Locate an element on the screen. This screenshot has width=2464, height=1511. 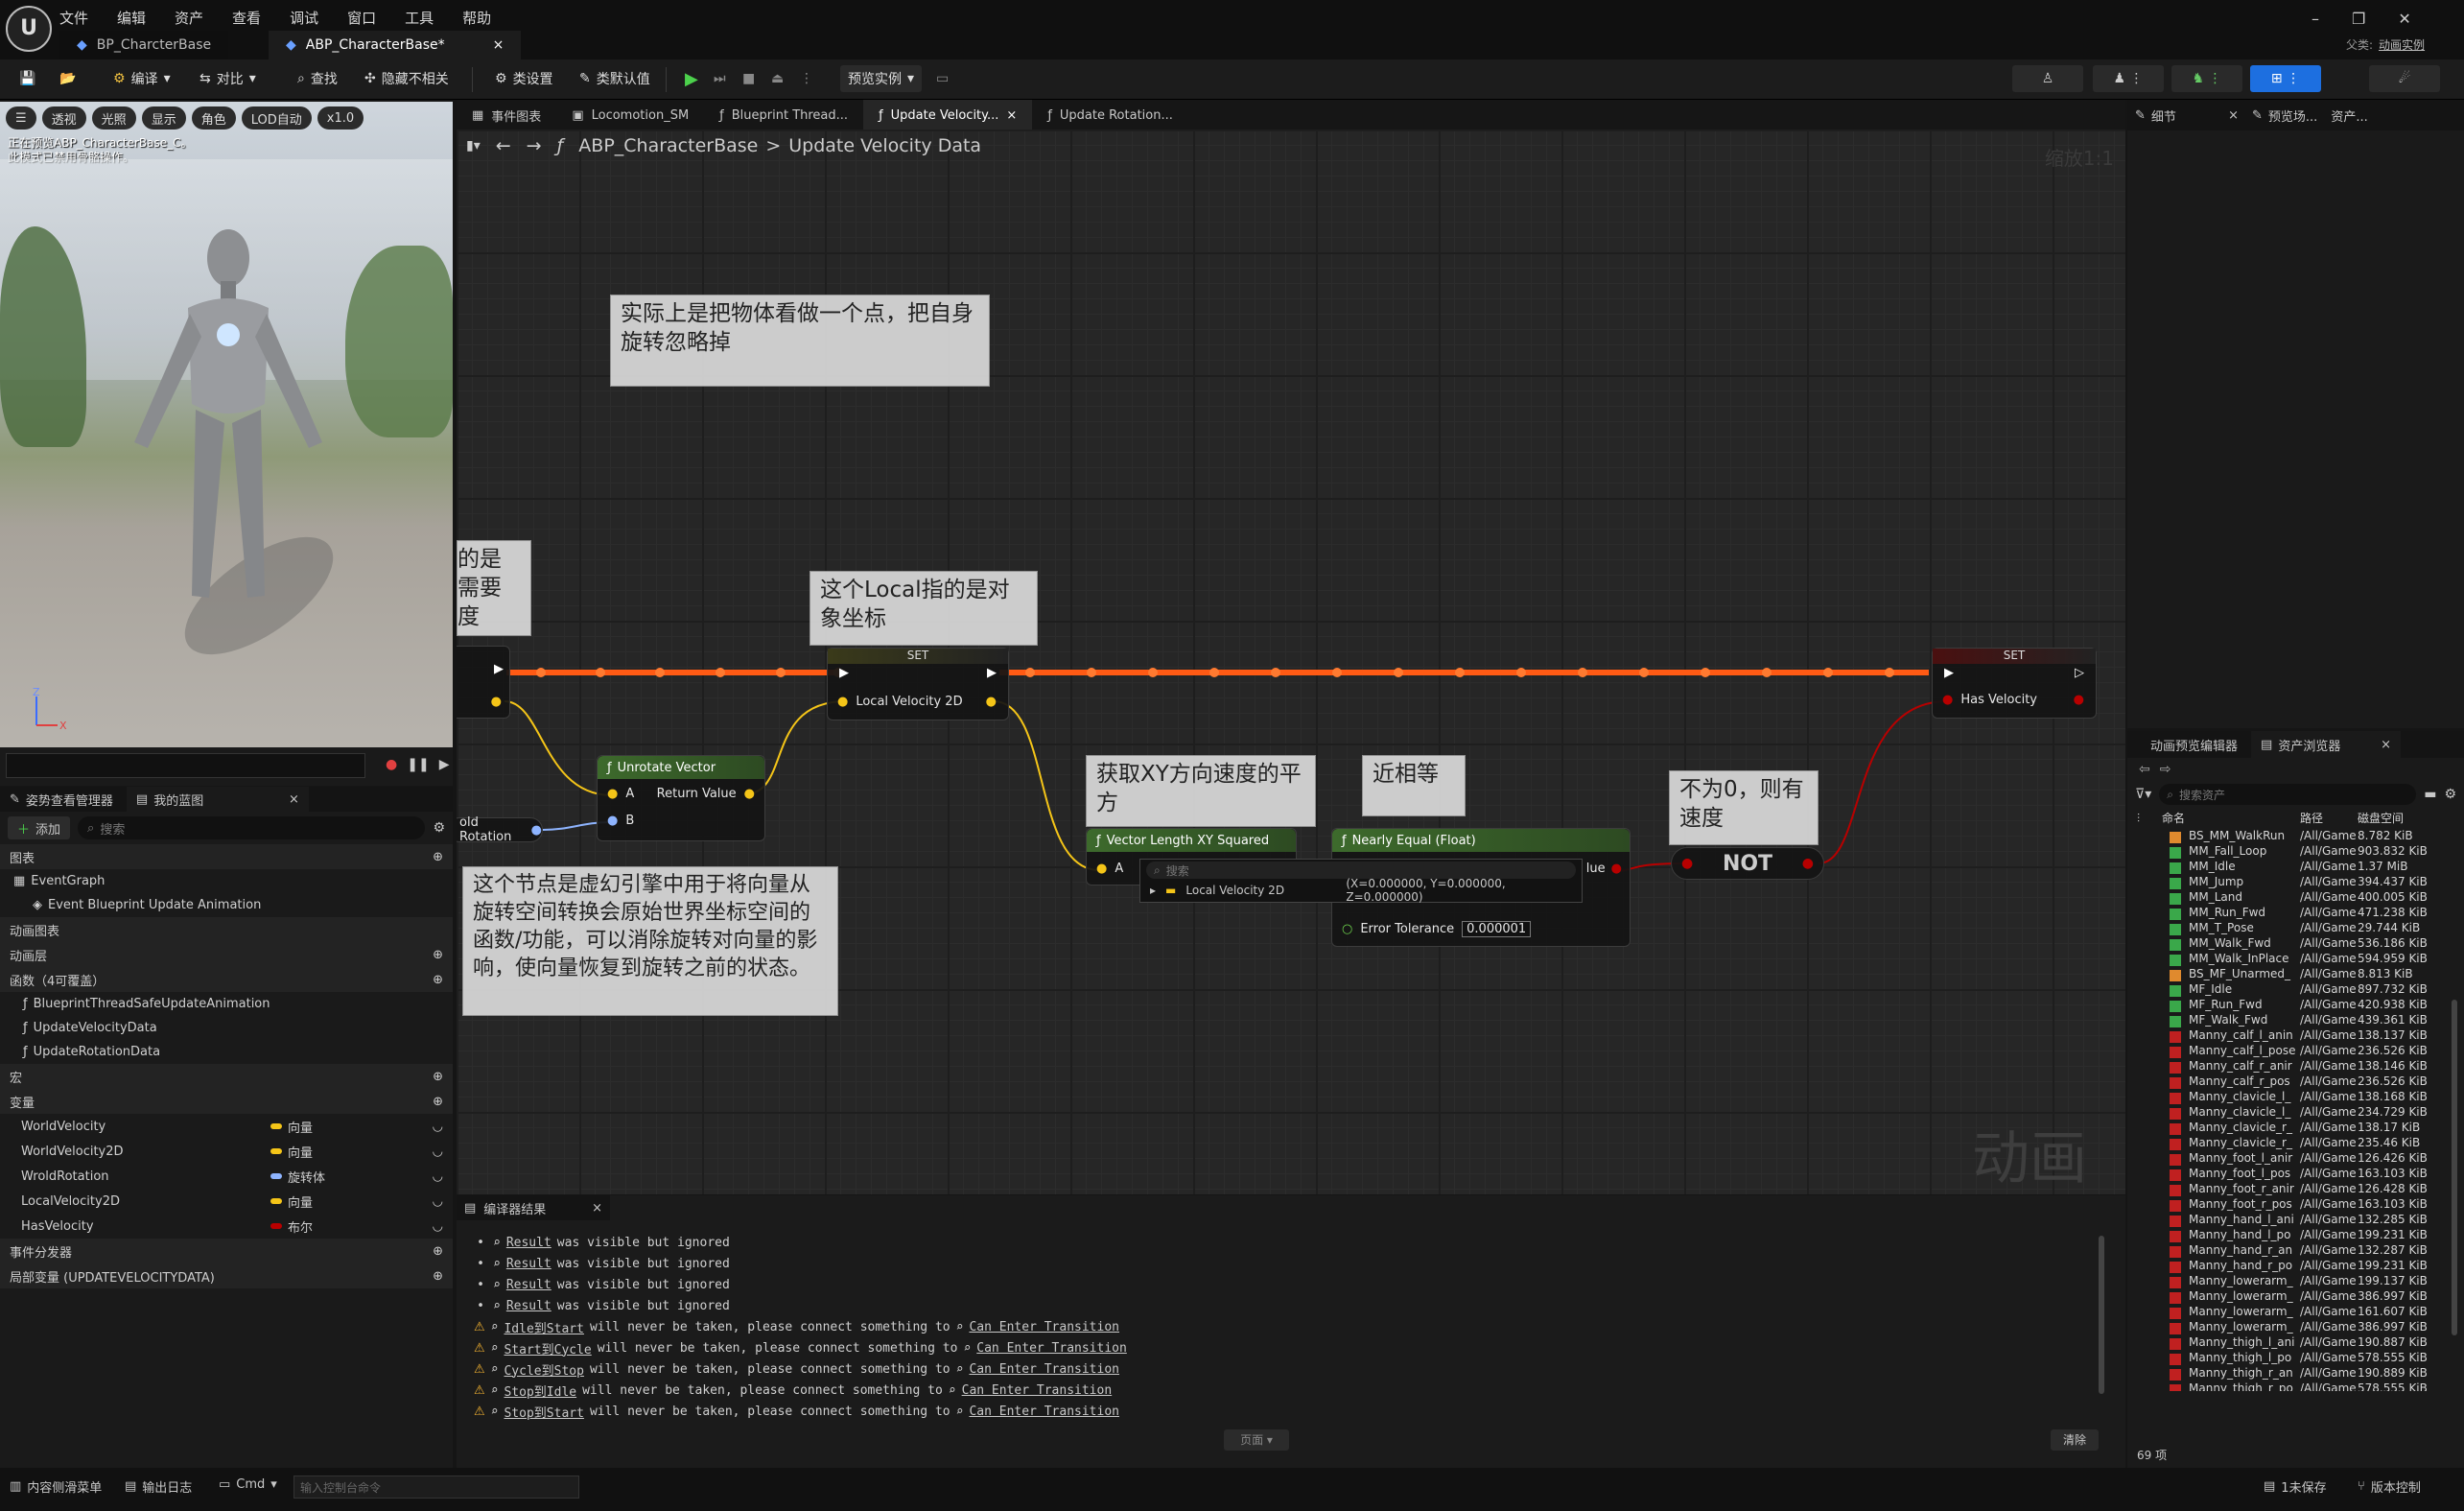
unsaved-button: ▤ 1未保存 is located at coordinates (2295, 1486).